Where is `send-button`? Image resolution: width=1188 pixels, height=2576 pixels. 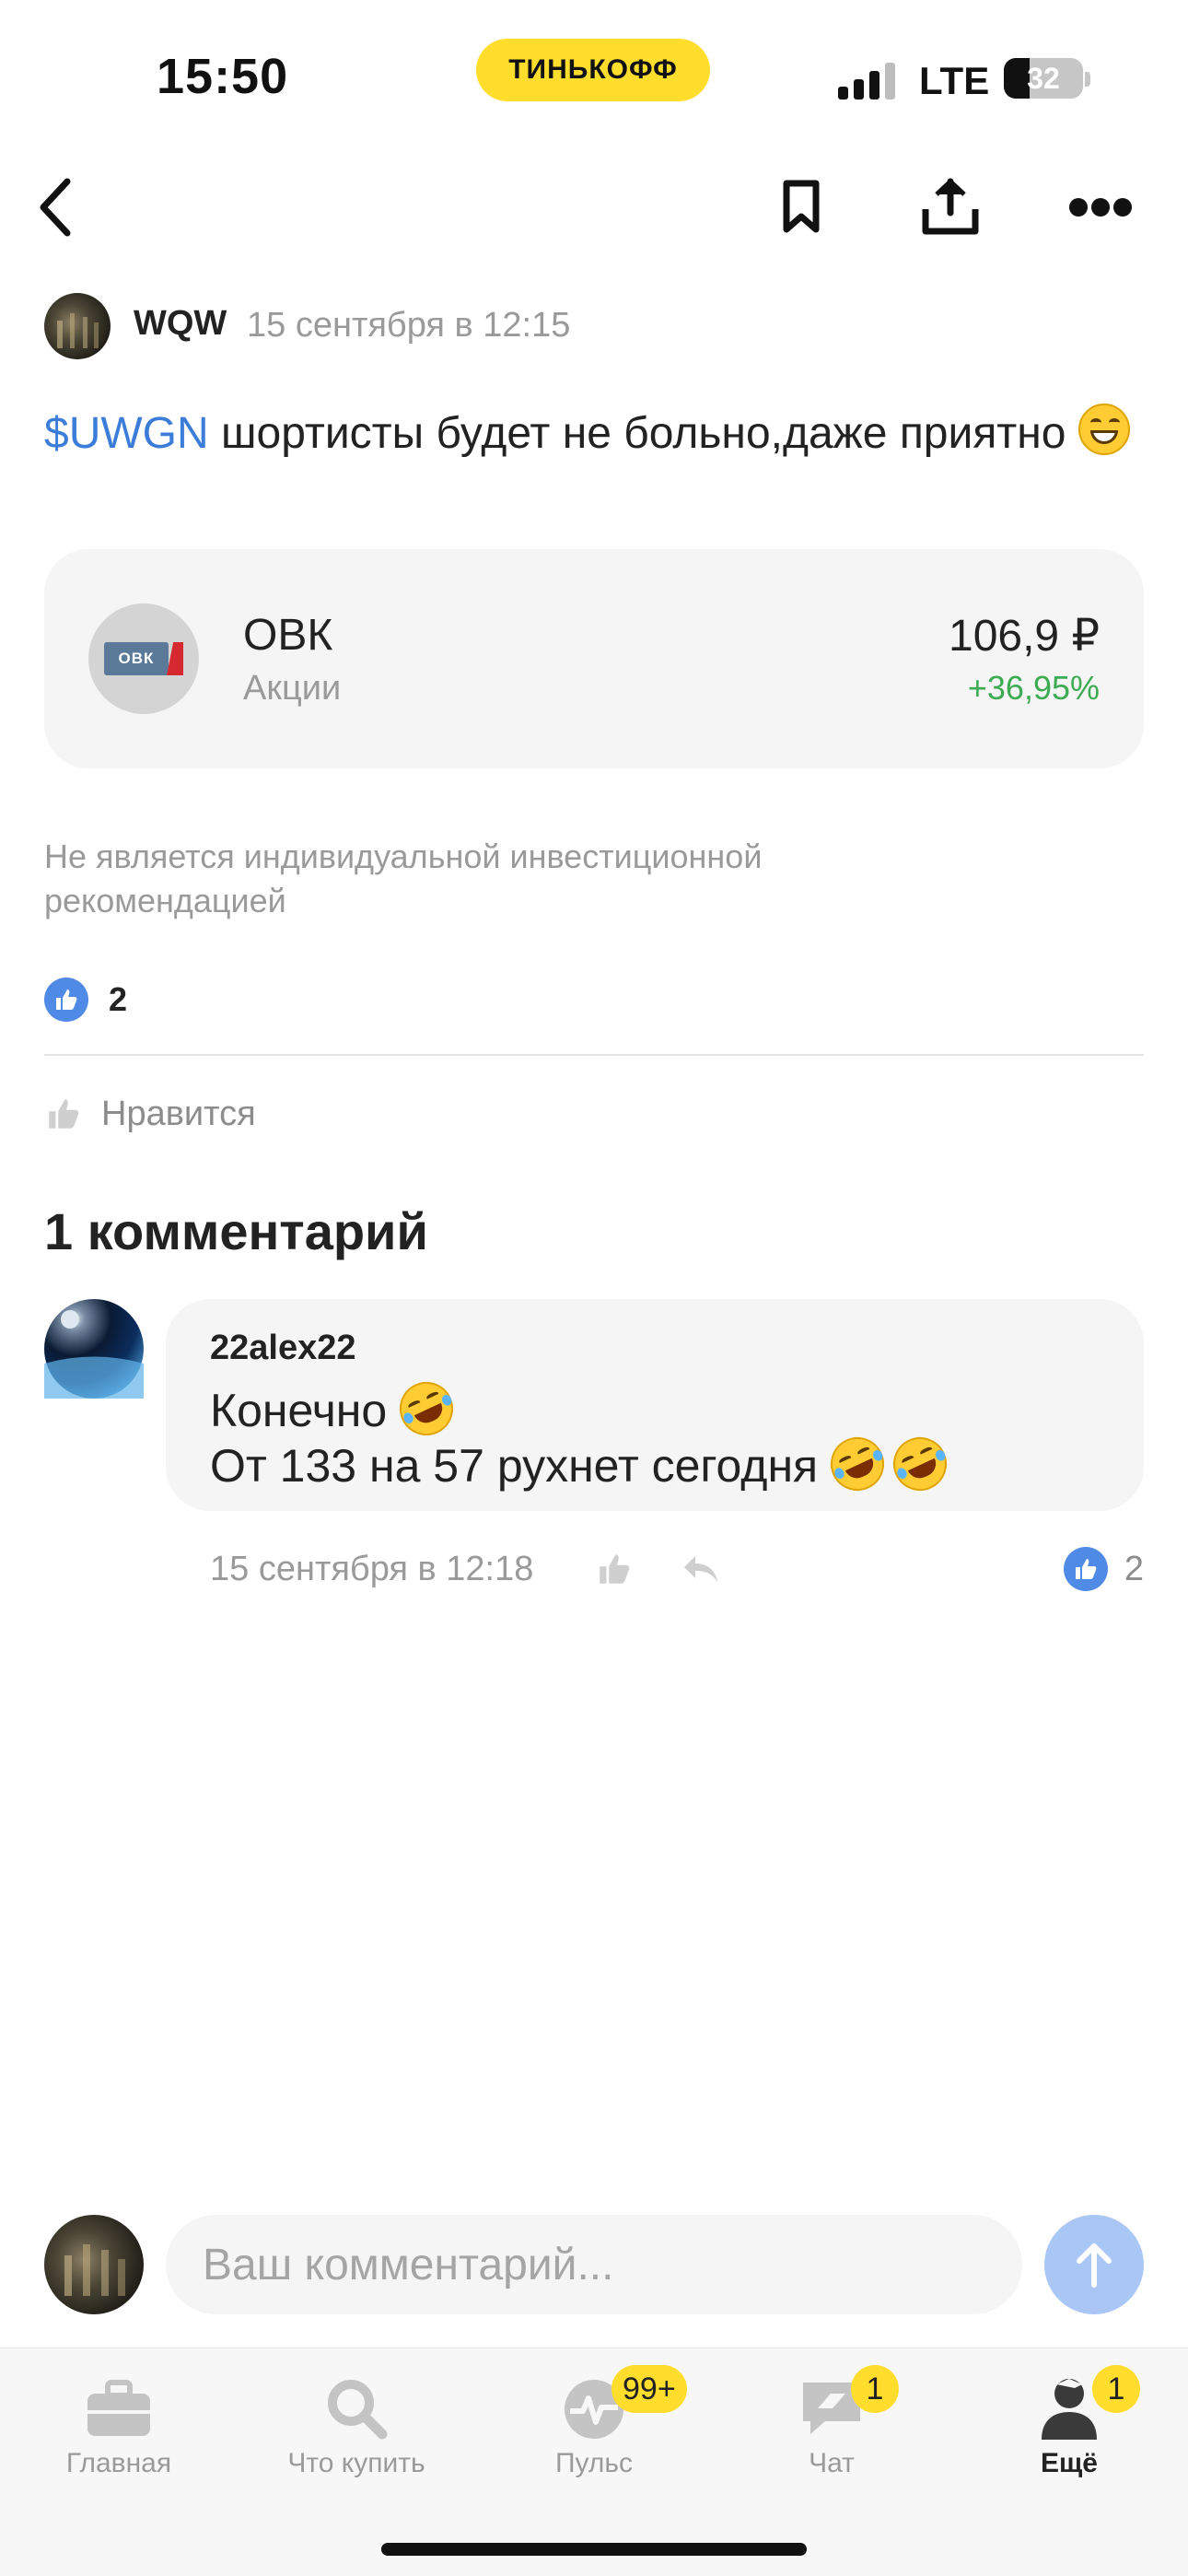
send-button is located at coordinates (1094, 2264).